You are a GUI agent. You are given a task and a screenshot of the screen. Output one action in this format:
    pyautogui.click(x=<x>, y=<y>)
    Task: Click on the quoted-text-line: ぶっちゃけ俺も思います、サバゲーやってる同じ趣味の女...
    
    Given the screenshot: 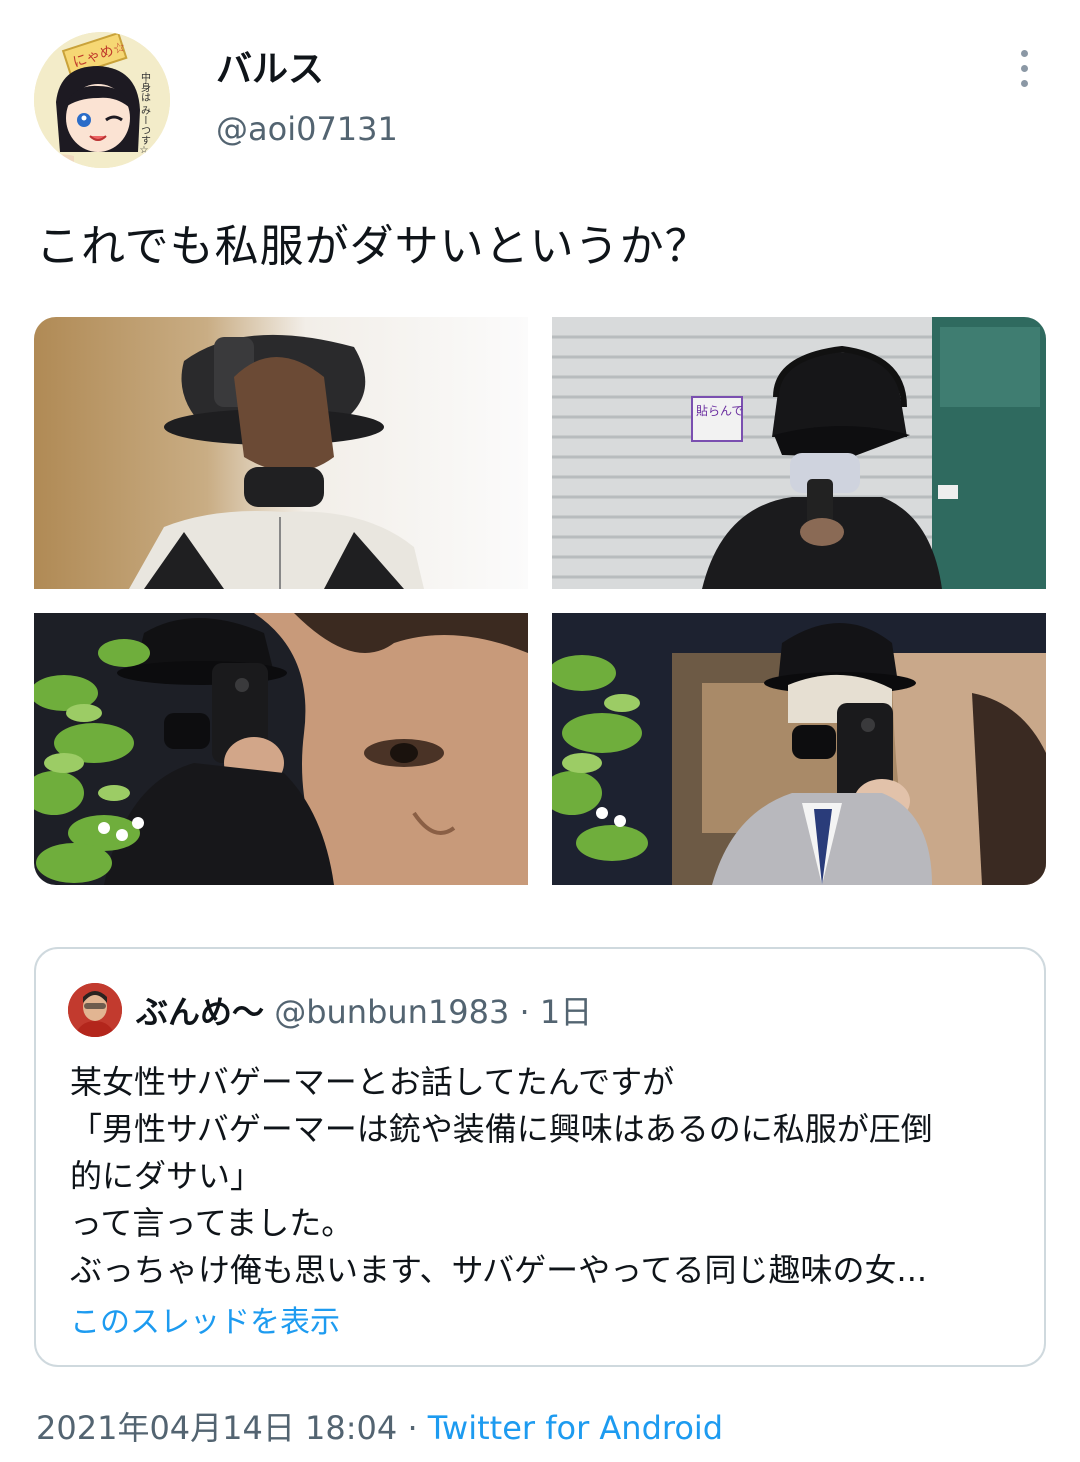 What is the action you would take?
    pyautogui.click(x=499, y=1270)
    